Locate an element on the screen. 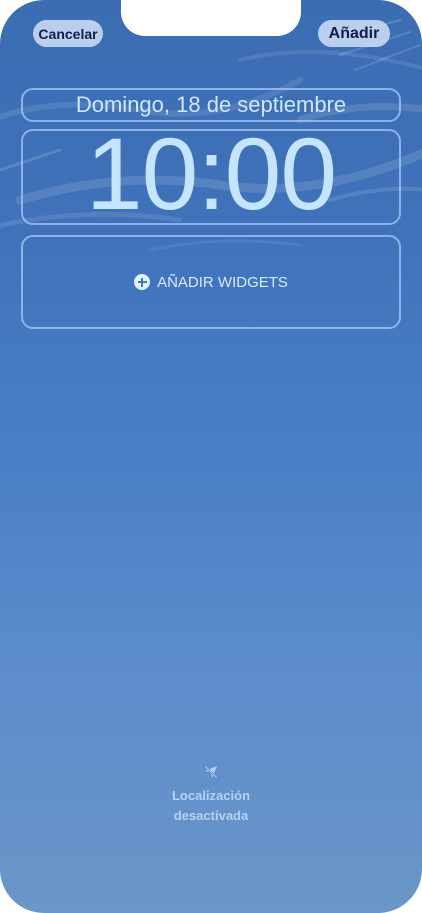 The width and height of the screenshot is (422, 913). location-off-icon is located at coordinates (211, 772).